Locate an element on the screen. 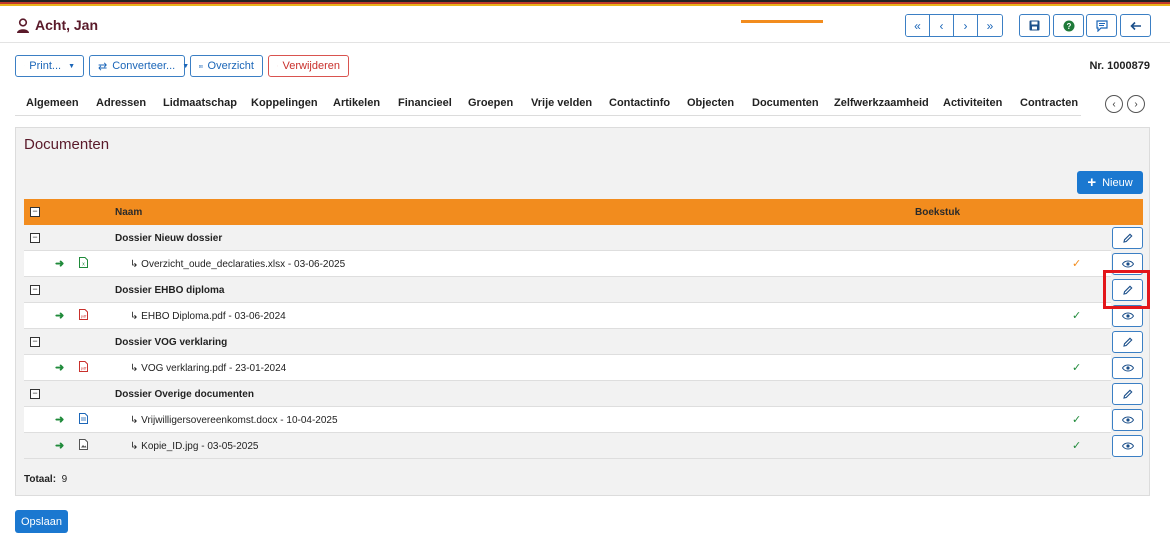 This screenshot has width=1170, height=541. tab-activiteiten: Activiteiten is located at coordinates (972, 103).